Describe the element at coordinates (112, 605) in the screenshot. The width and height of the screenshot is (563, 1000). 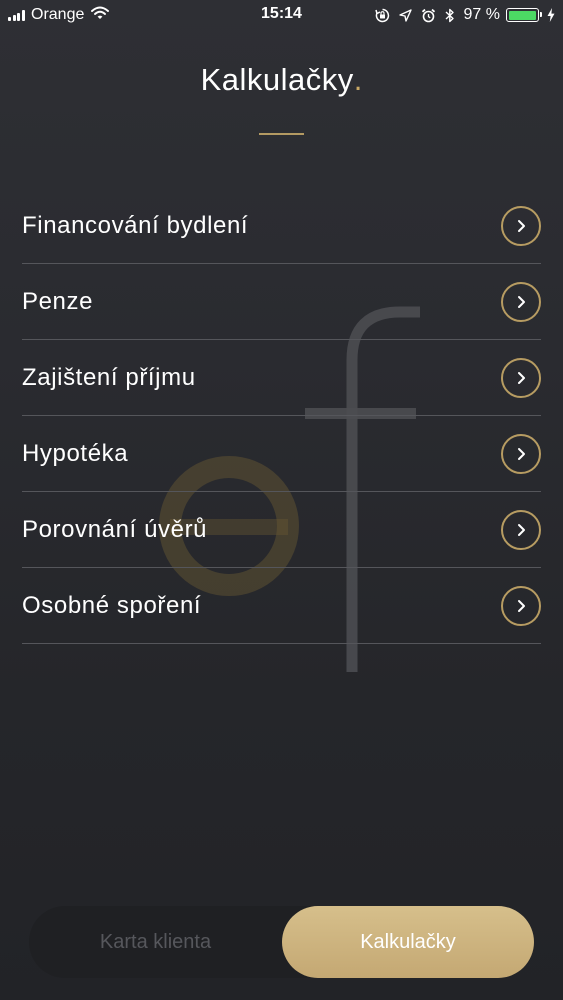
I see `calculator-item-label: Osobné spoření` at that location.